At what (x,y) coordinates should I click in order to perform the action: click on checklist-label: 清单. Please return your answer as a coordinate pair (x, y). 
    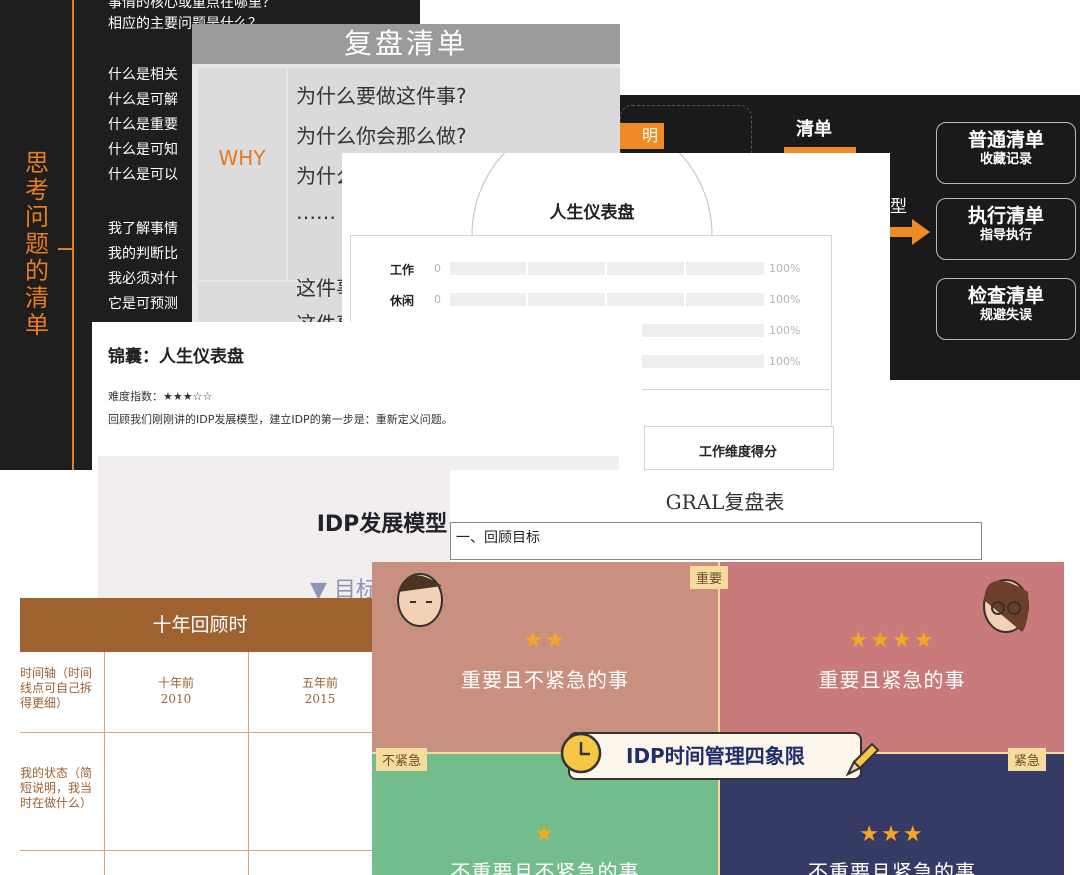
    Looking at the image, I should click on (814, 129).